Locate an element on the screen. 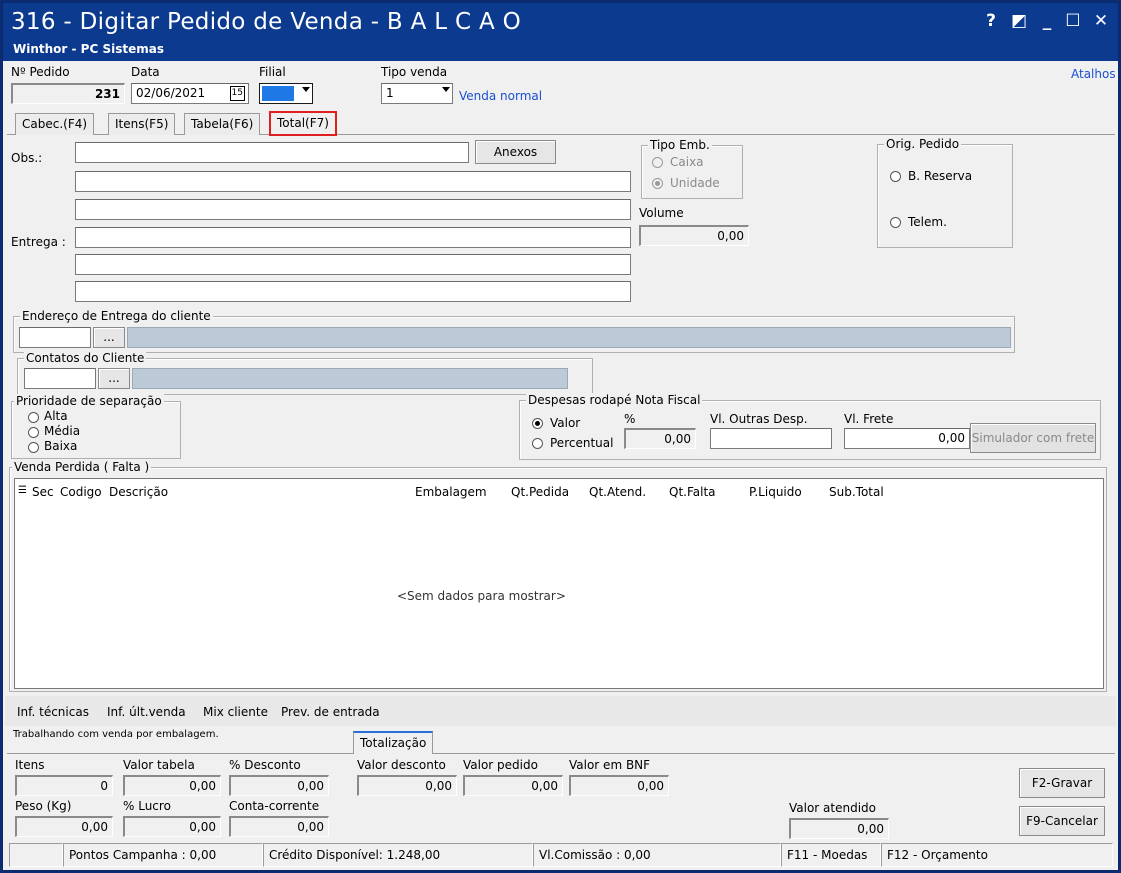  conta-corrente-label: Conta-corrente is located at coordinates (274, 806).